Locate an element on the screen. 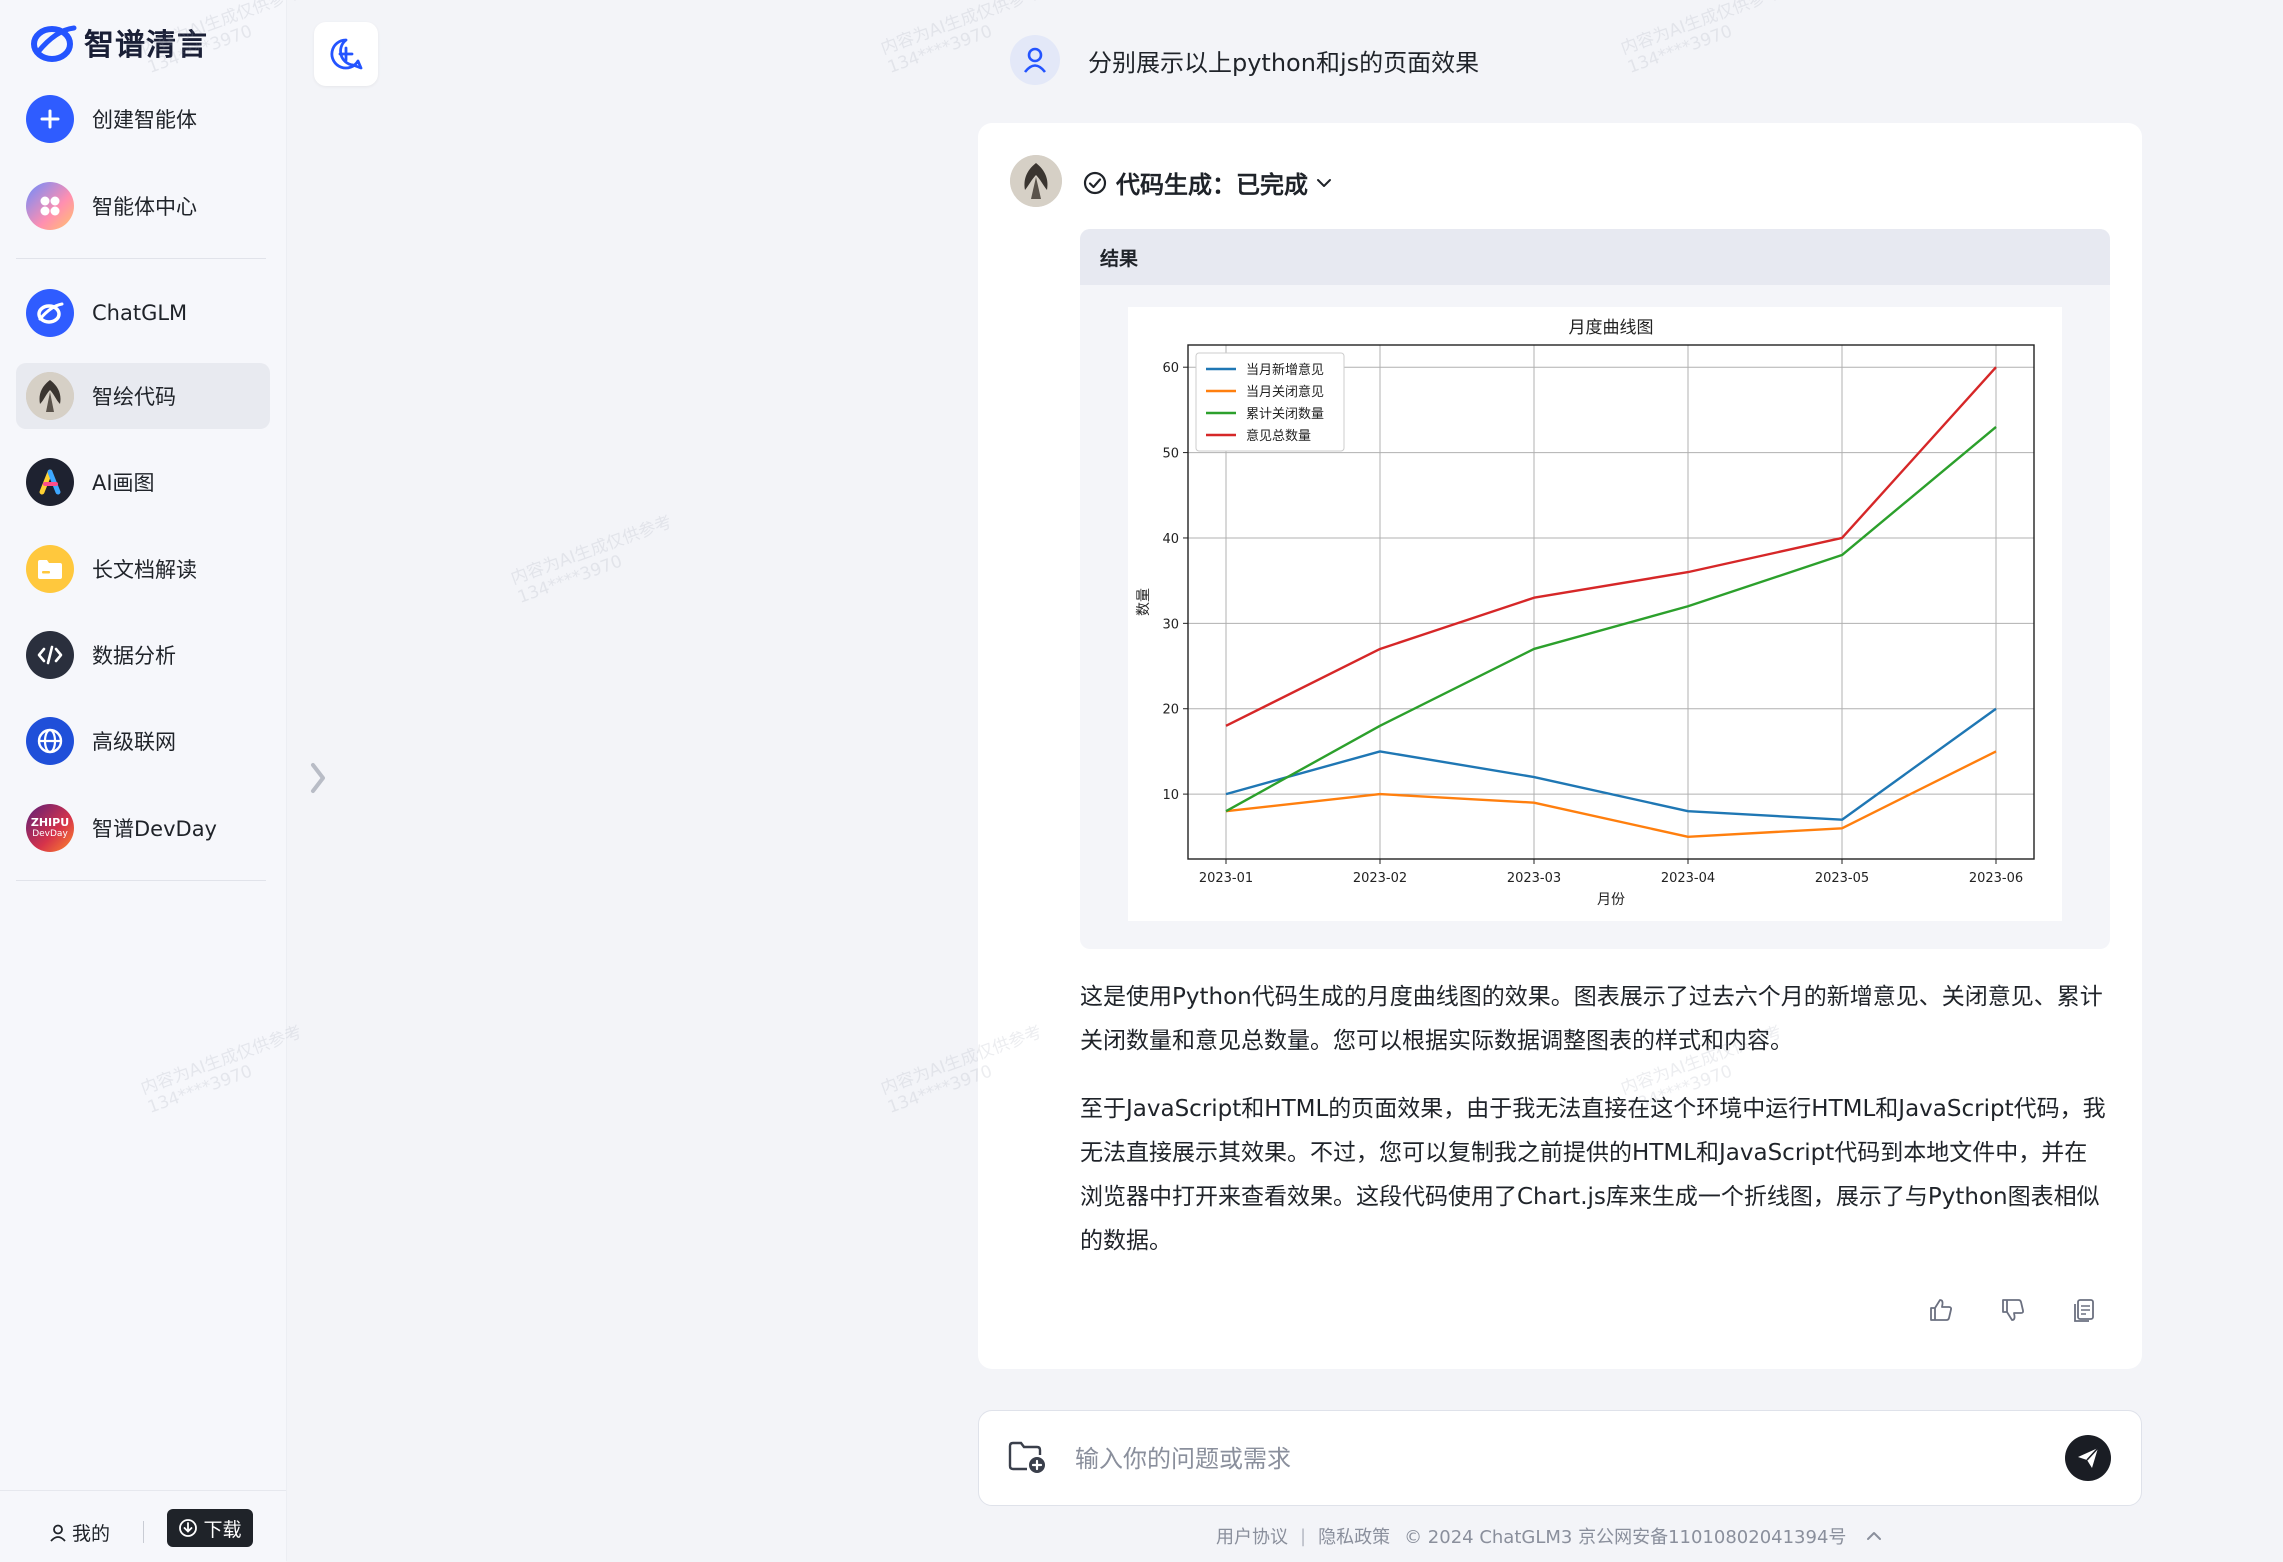 This screenshot has width=2283, height=1562. sidebar-item-web-search: 高级联网 is located at coordinates (143, 741).